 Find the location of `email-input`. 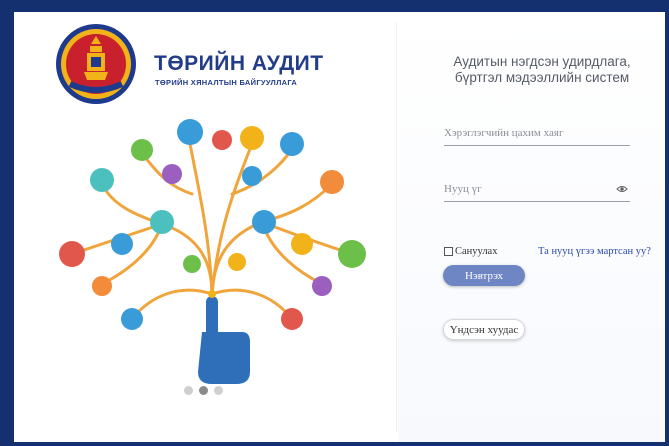

email-input is located at coordinates (537, 132).